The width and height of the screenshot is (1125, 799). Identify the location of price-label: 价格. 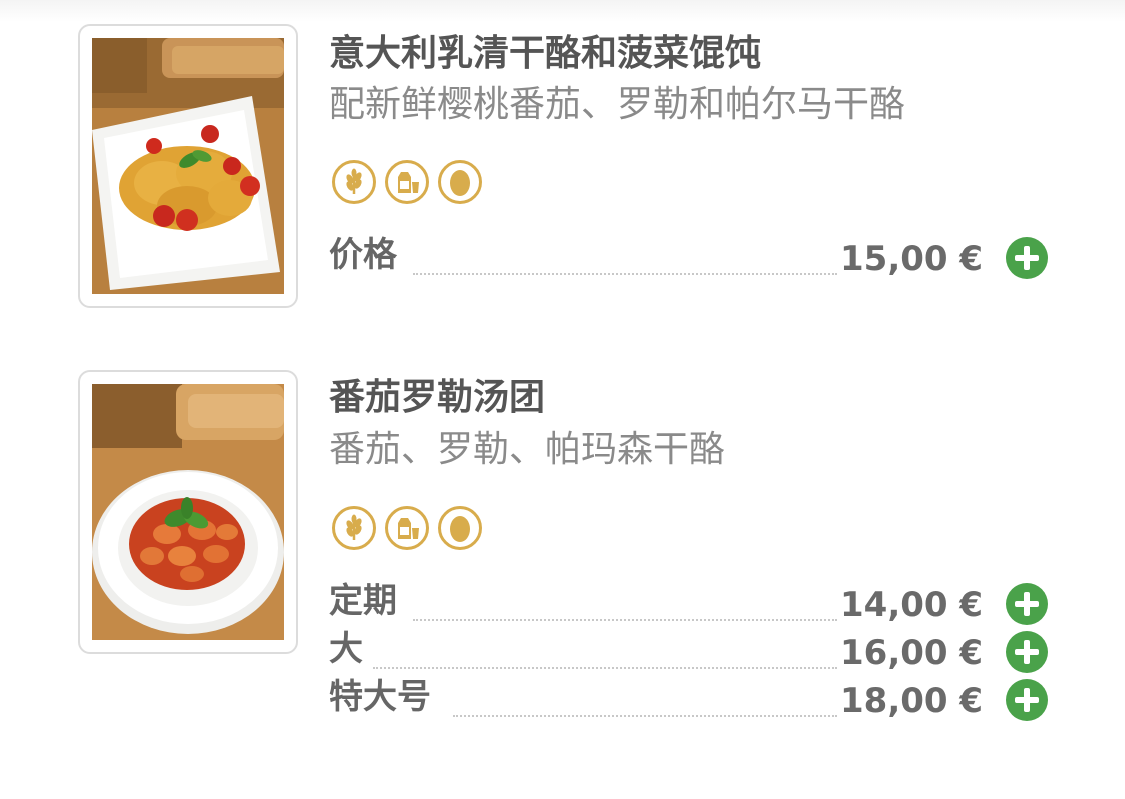
(363, 255).